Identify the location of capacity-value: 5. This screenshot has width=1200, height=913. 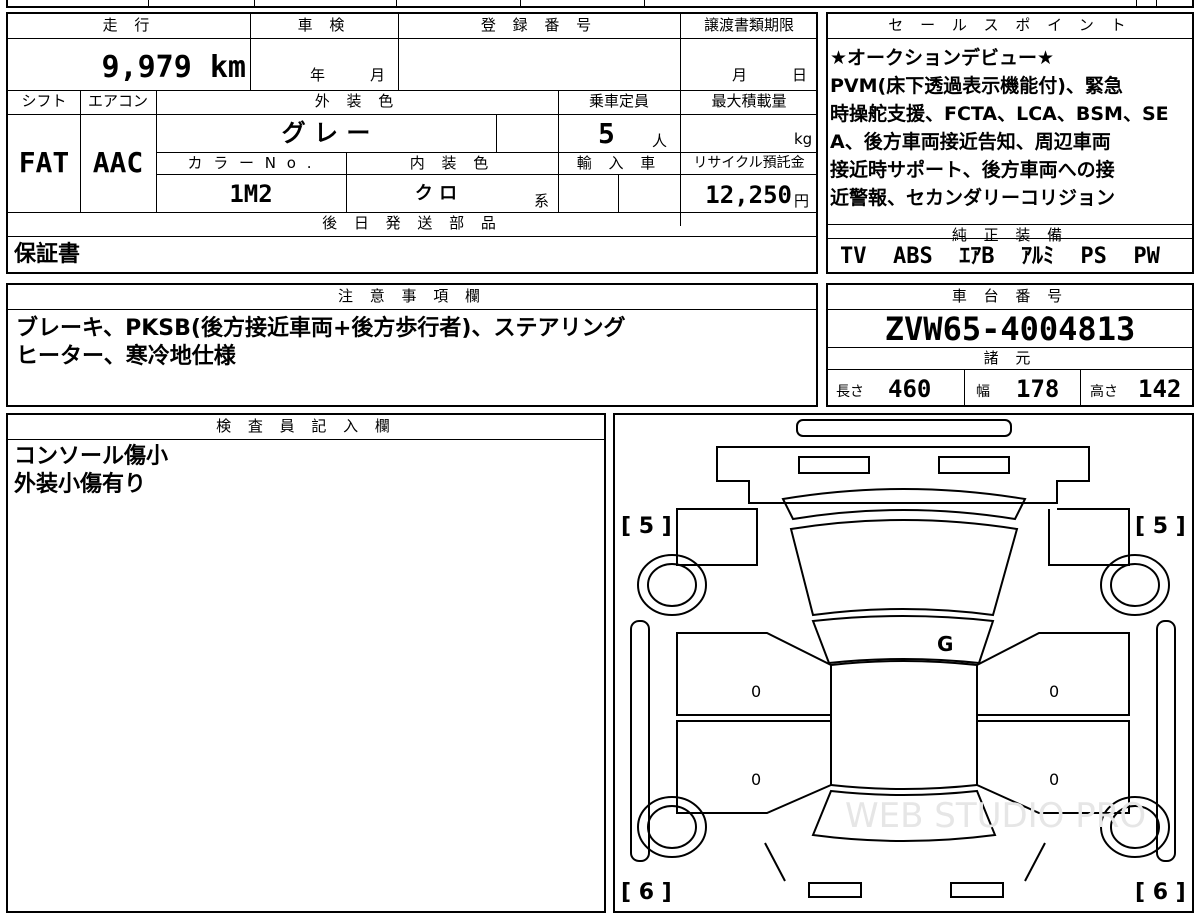
(606, 133).